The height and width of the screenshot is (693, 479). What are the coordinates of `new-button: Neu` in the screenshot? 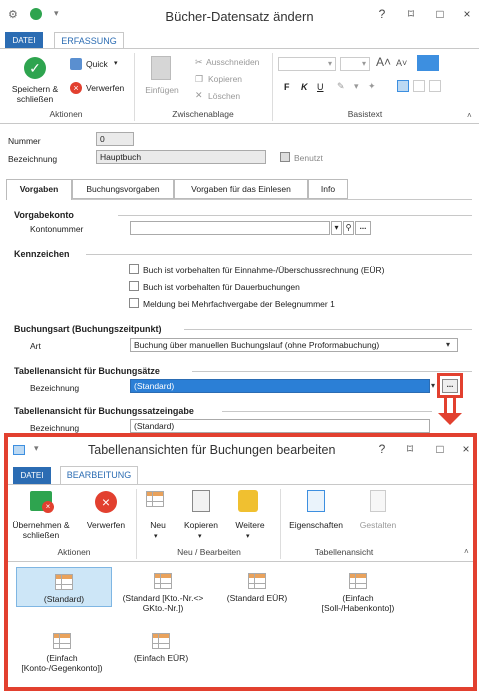 It's located at (158, 525).